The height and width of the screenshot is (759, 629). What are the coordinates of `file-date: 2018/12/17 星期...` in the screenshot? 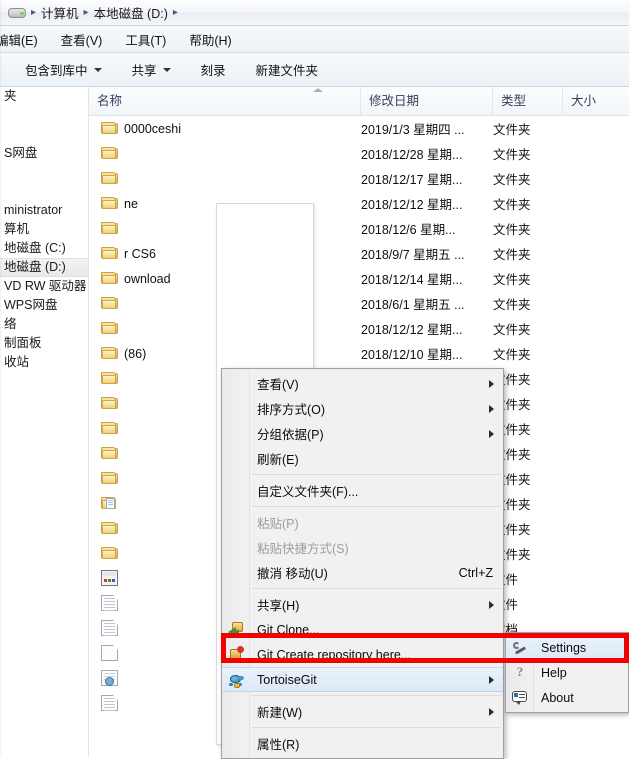 It's located at (412, 180).